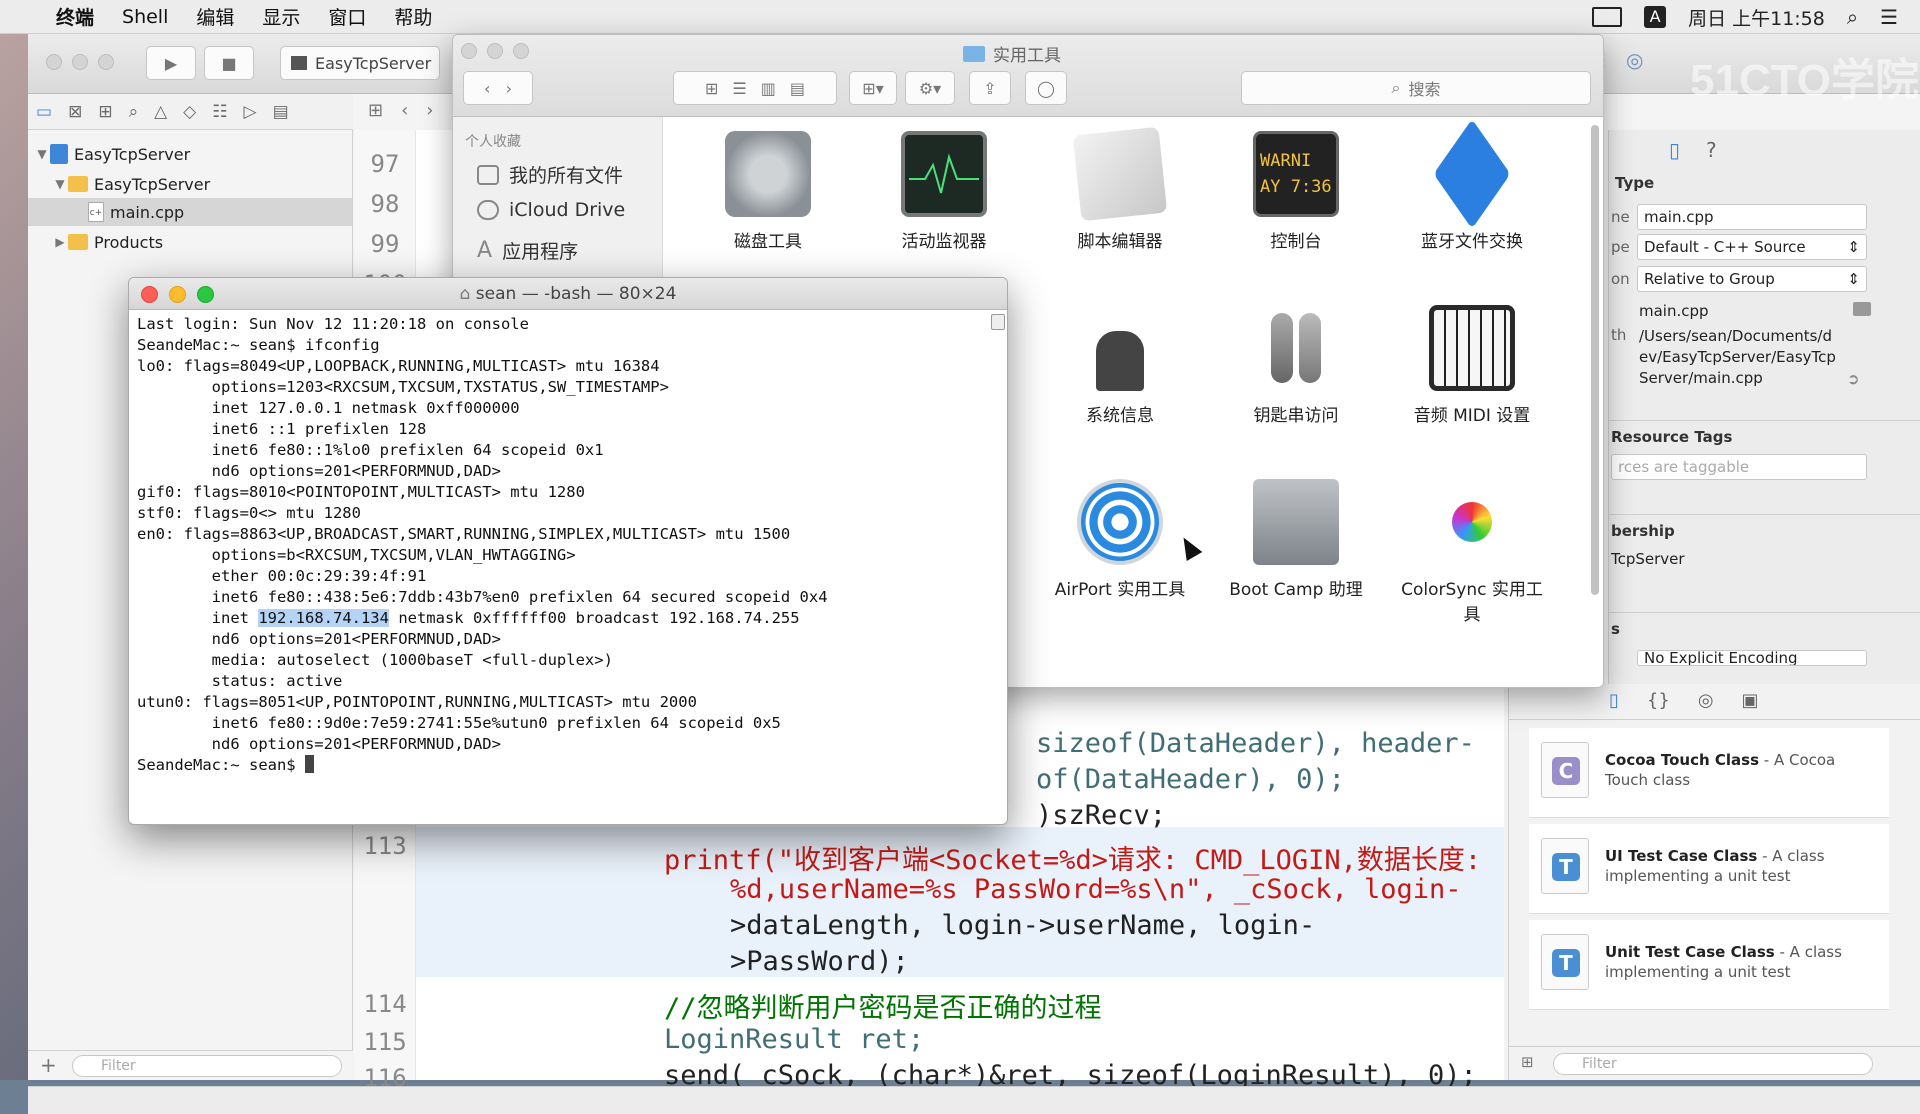 The image size is (1920, 1114). I want to click on action-button: ⚙▾, so click(930, 88).